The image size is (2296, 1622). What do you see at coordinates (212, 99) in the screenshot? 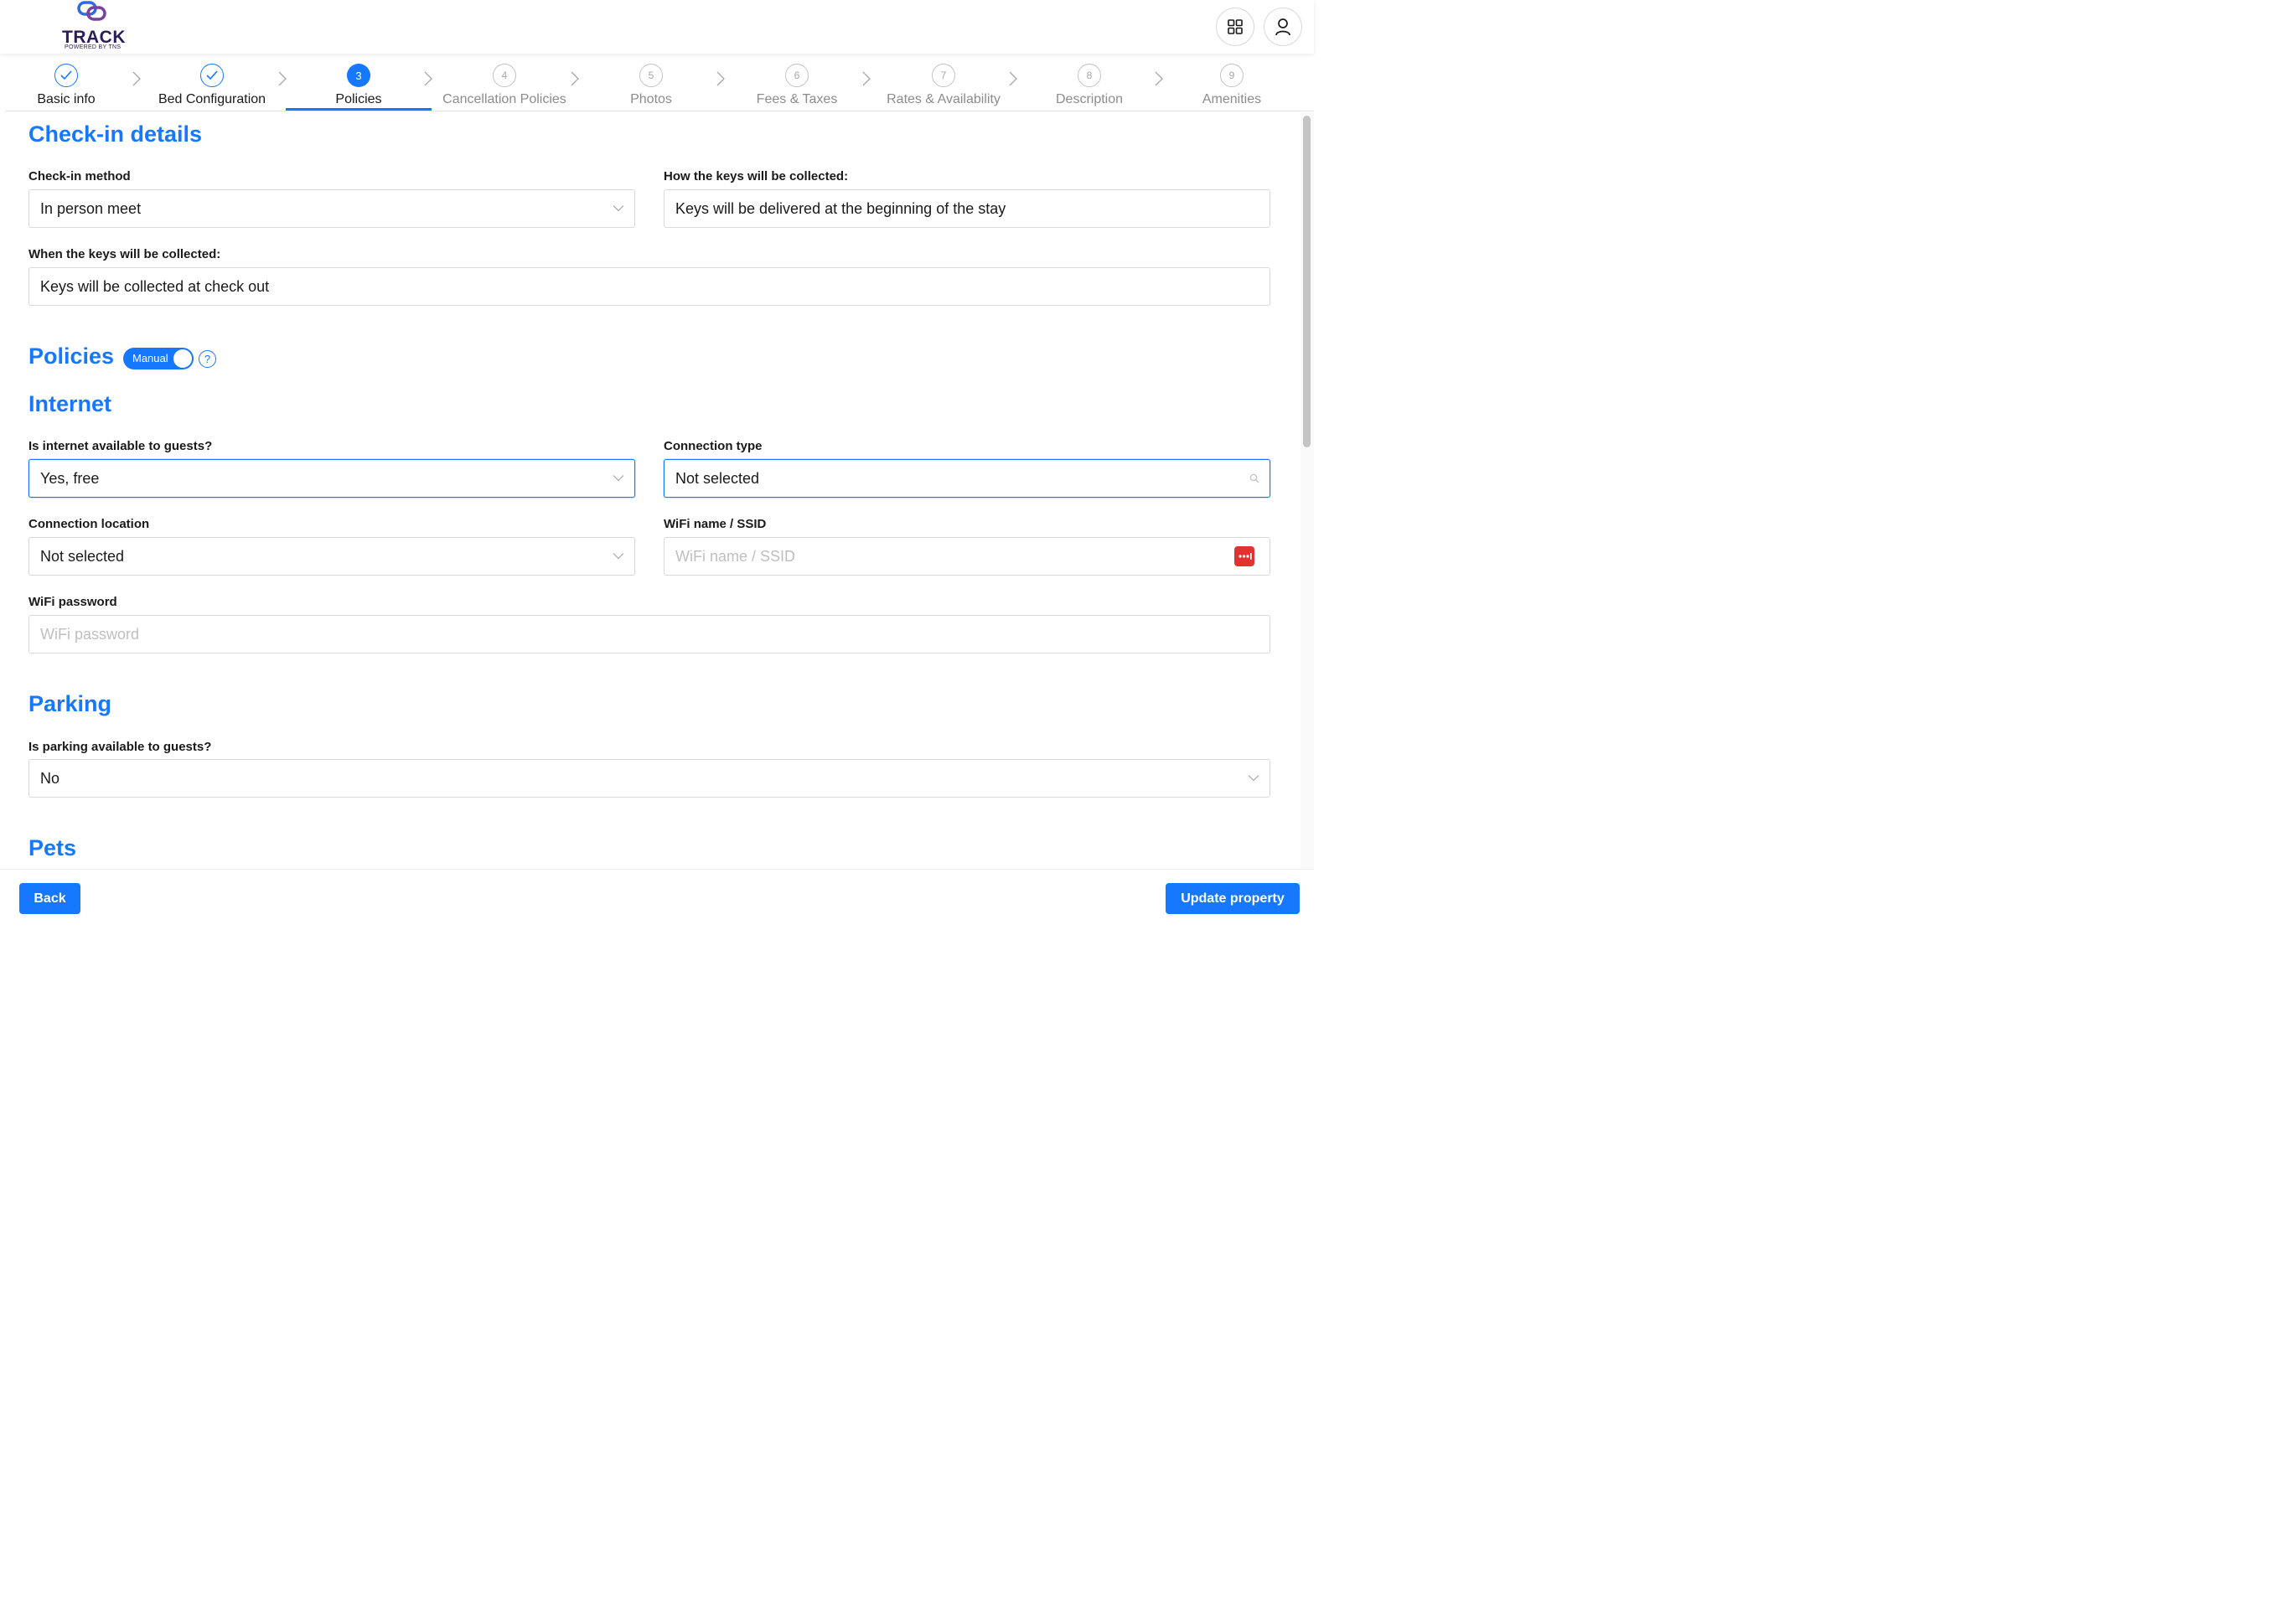
I see `step-label: Bed Configuration` at bounding box center [212, 99].